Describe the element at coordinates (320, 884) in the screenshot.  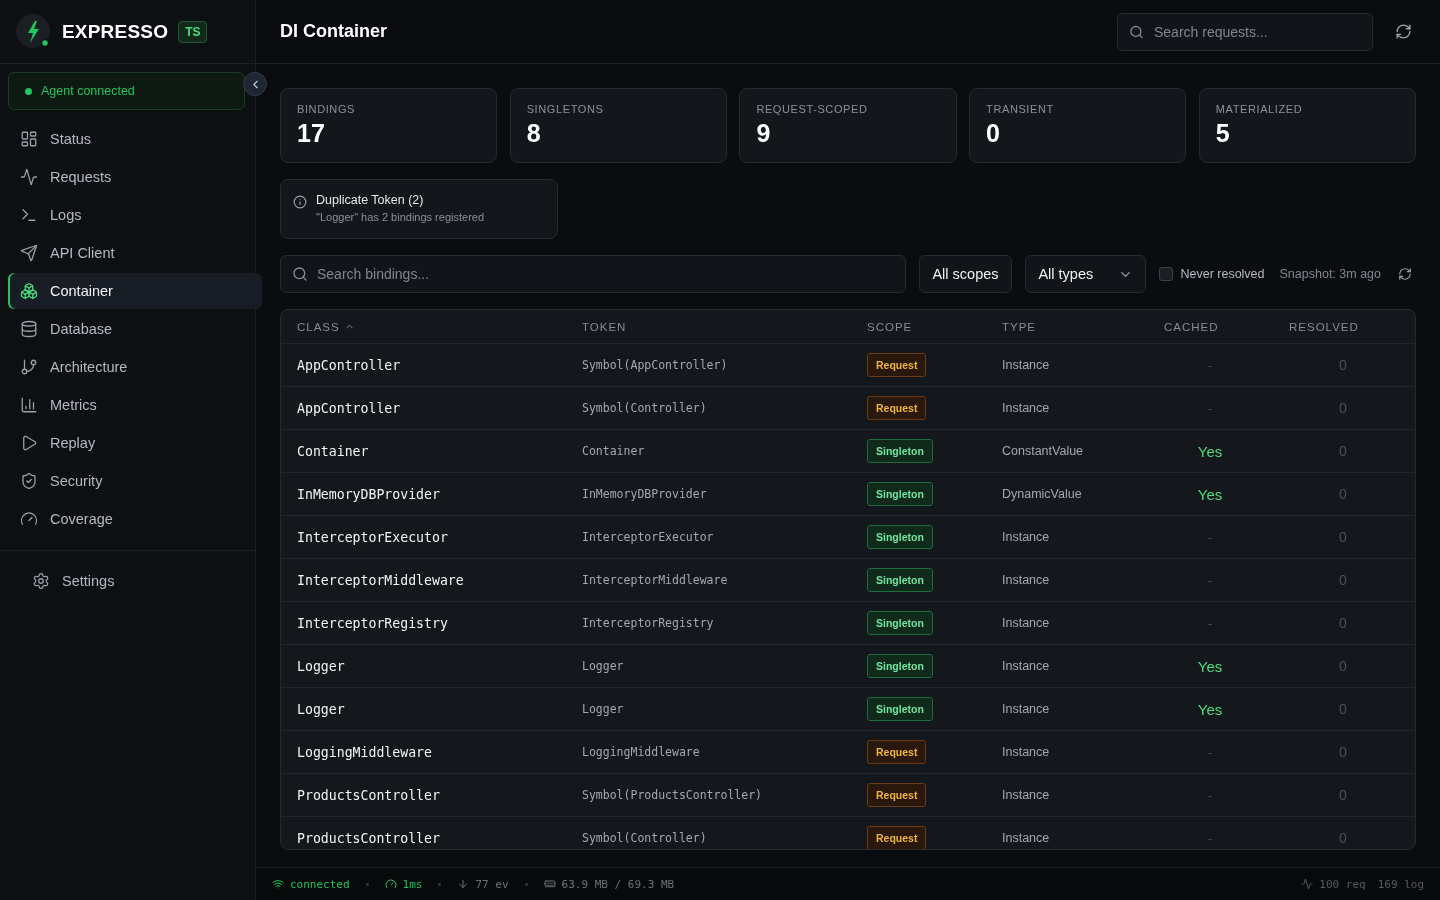
I see `status-text: connected` at that location.